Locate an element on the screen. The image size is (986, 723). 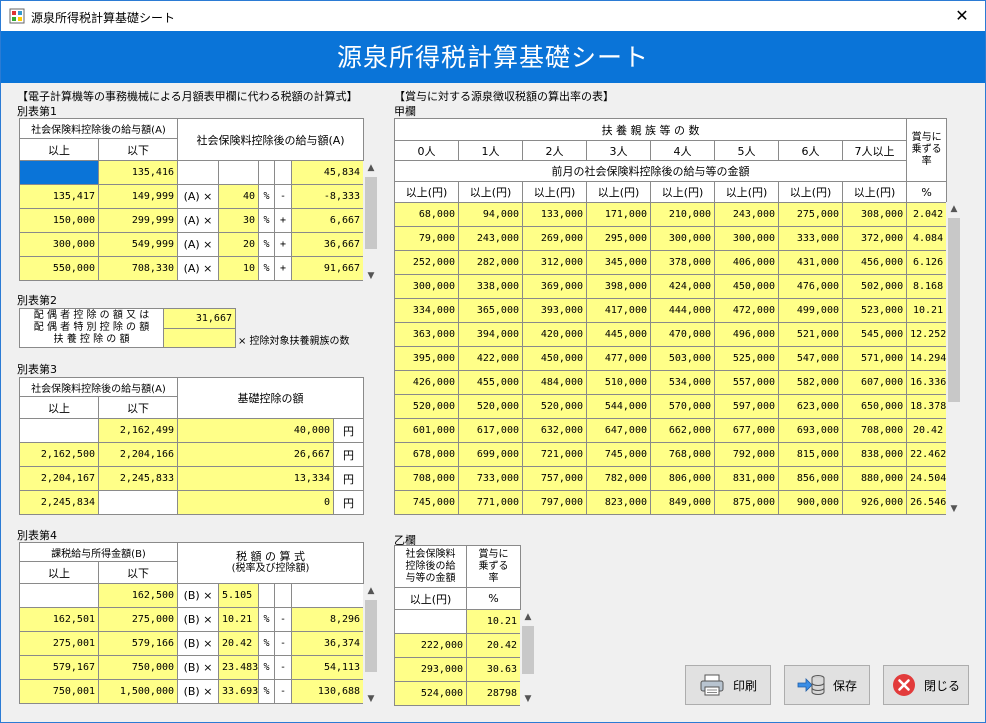
kou-amount-cell: 499,000 is located at coordinates (810, 310).